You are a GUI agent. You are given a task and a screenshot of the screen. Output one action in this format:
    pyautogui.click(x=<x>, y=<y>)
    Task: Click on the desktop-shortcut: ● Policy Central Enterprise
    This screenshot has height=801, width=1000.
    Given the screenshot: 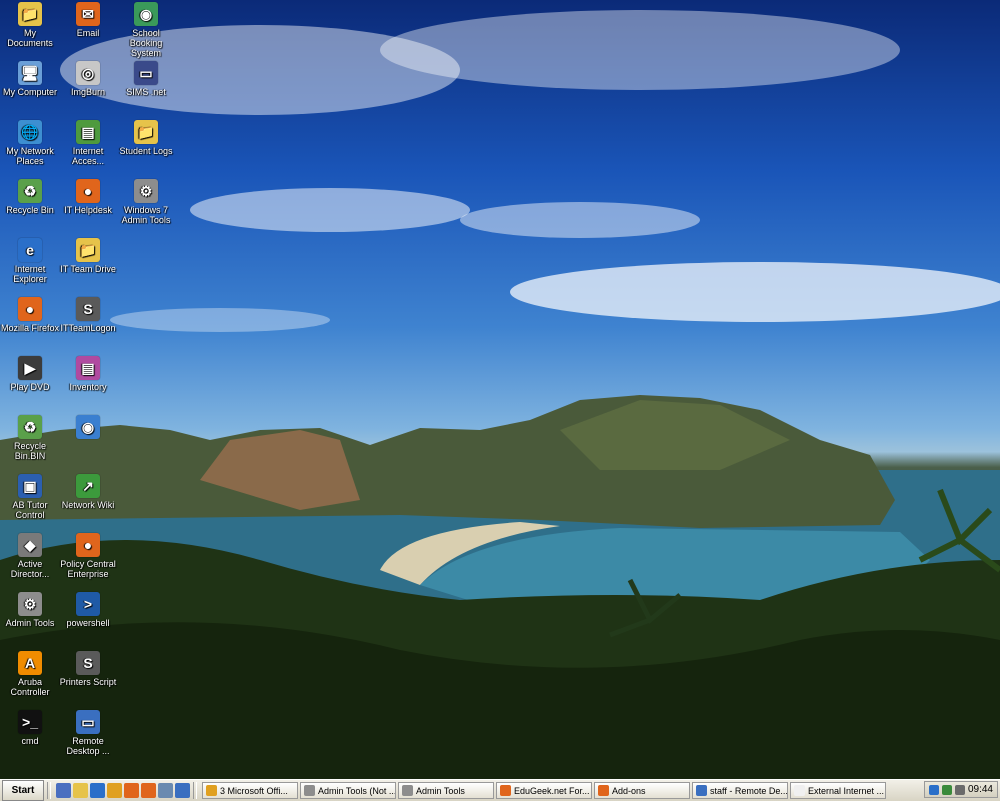 What is the action you would take?
    pyautogui.click(x=88, y=556)
    